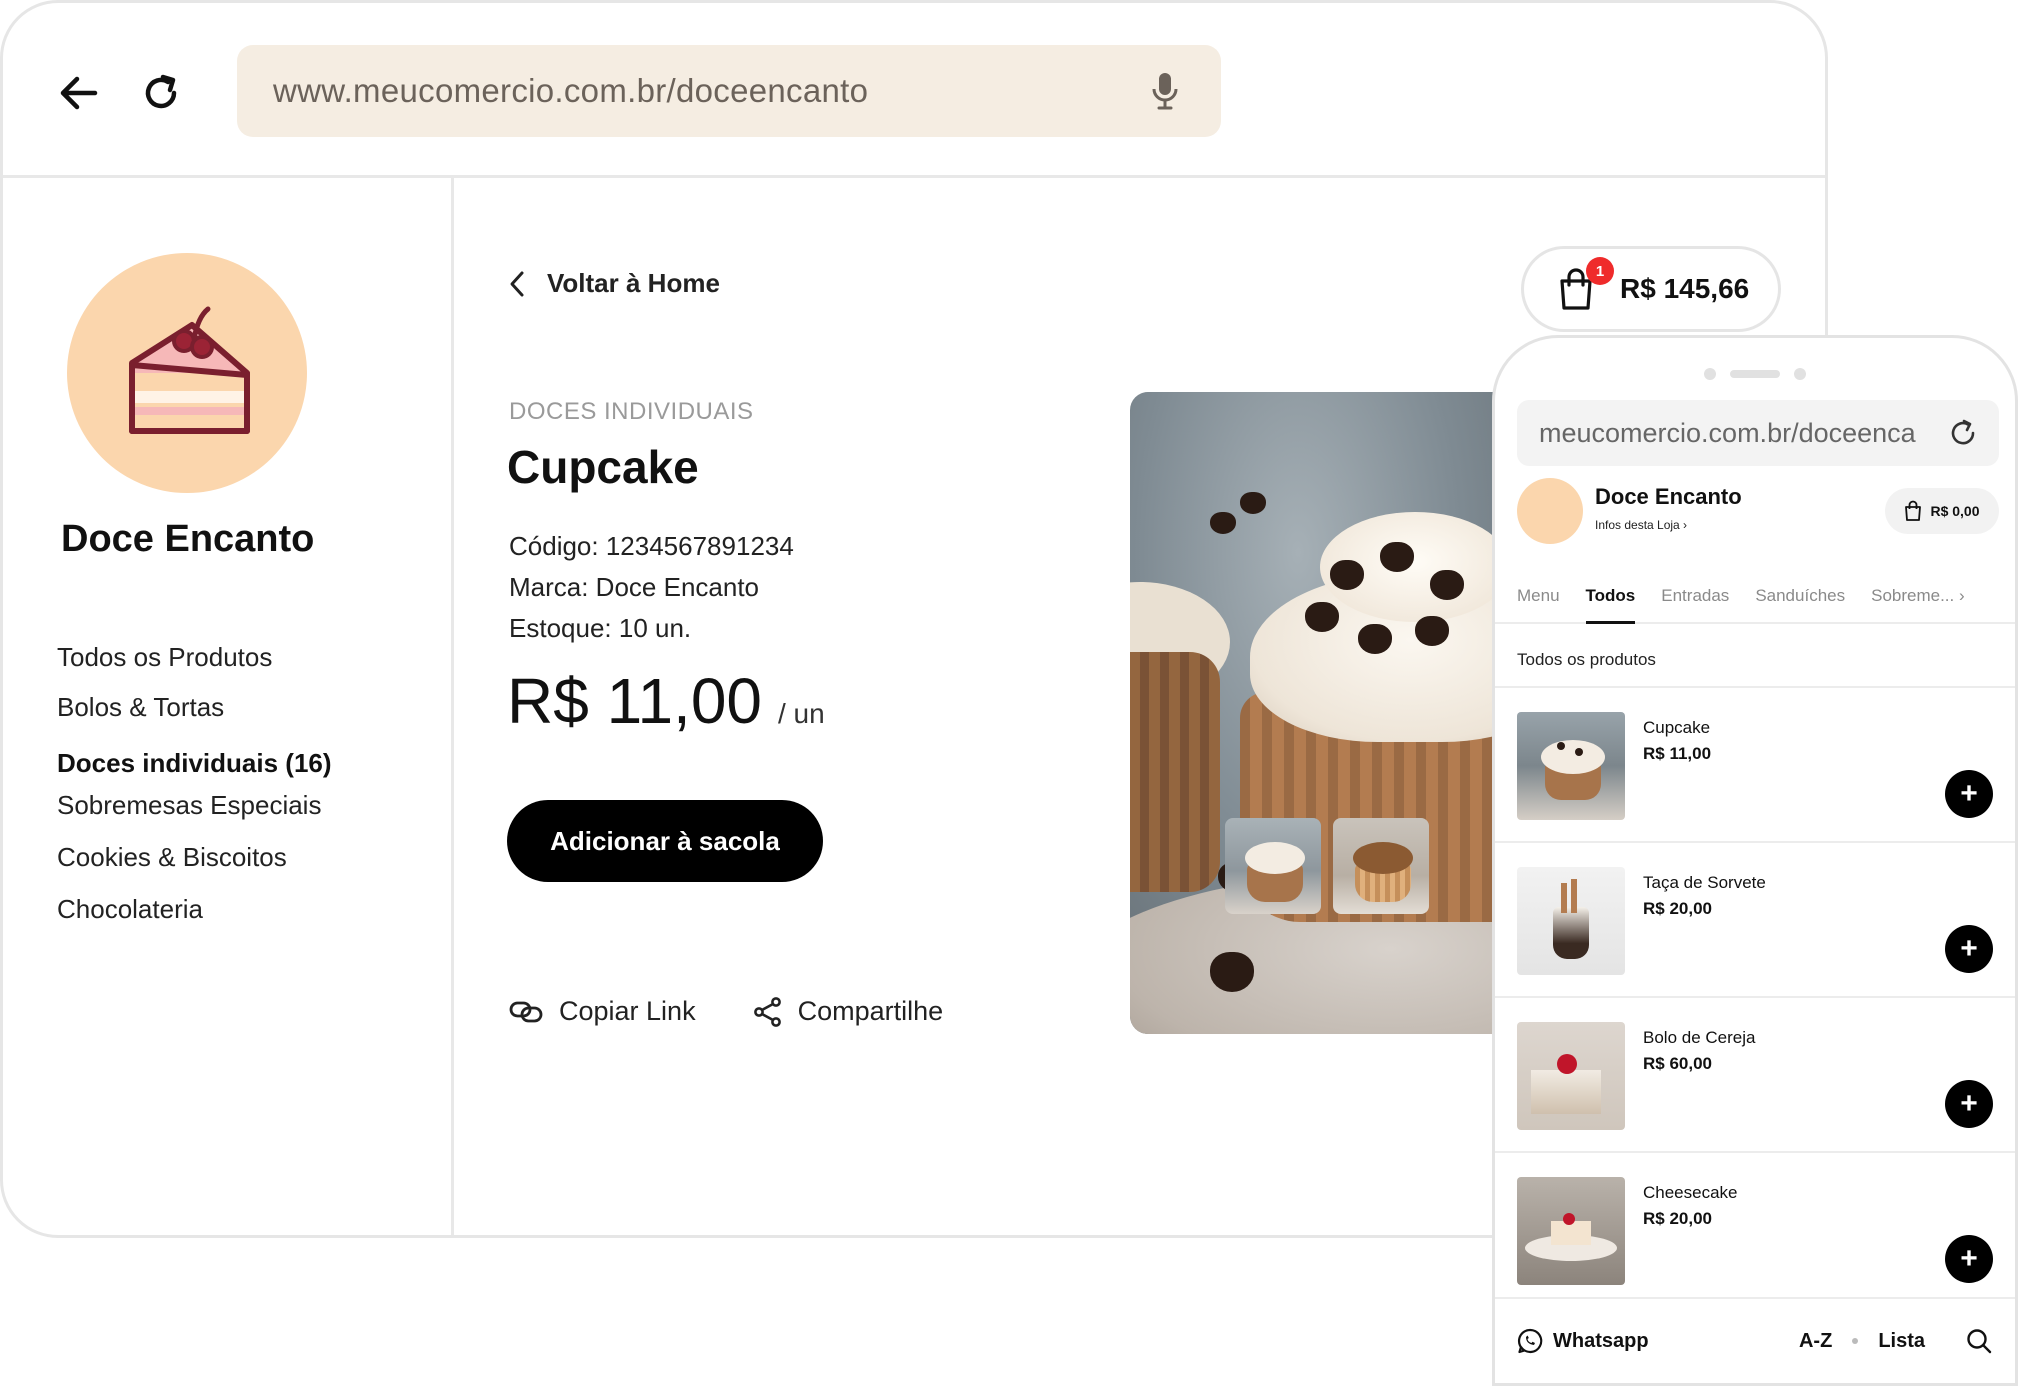  I want to click on search-icon, so click(1979, 1341).